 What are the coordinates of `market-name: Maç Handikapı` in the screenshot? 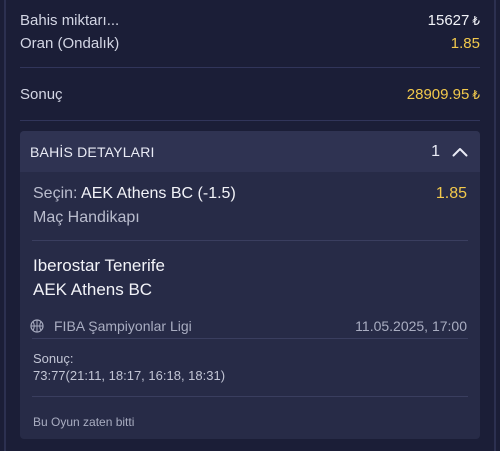 It's located at (86, 217).